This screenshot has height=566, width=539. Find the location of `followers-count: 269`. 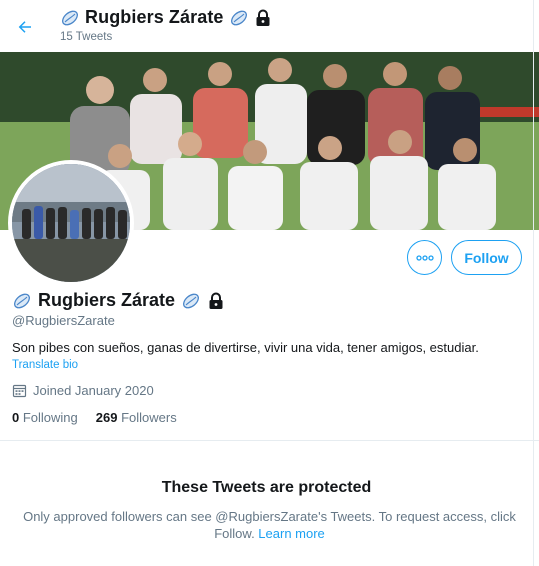

followers-count: 269 is located at coordinates (106, 417).